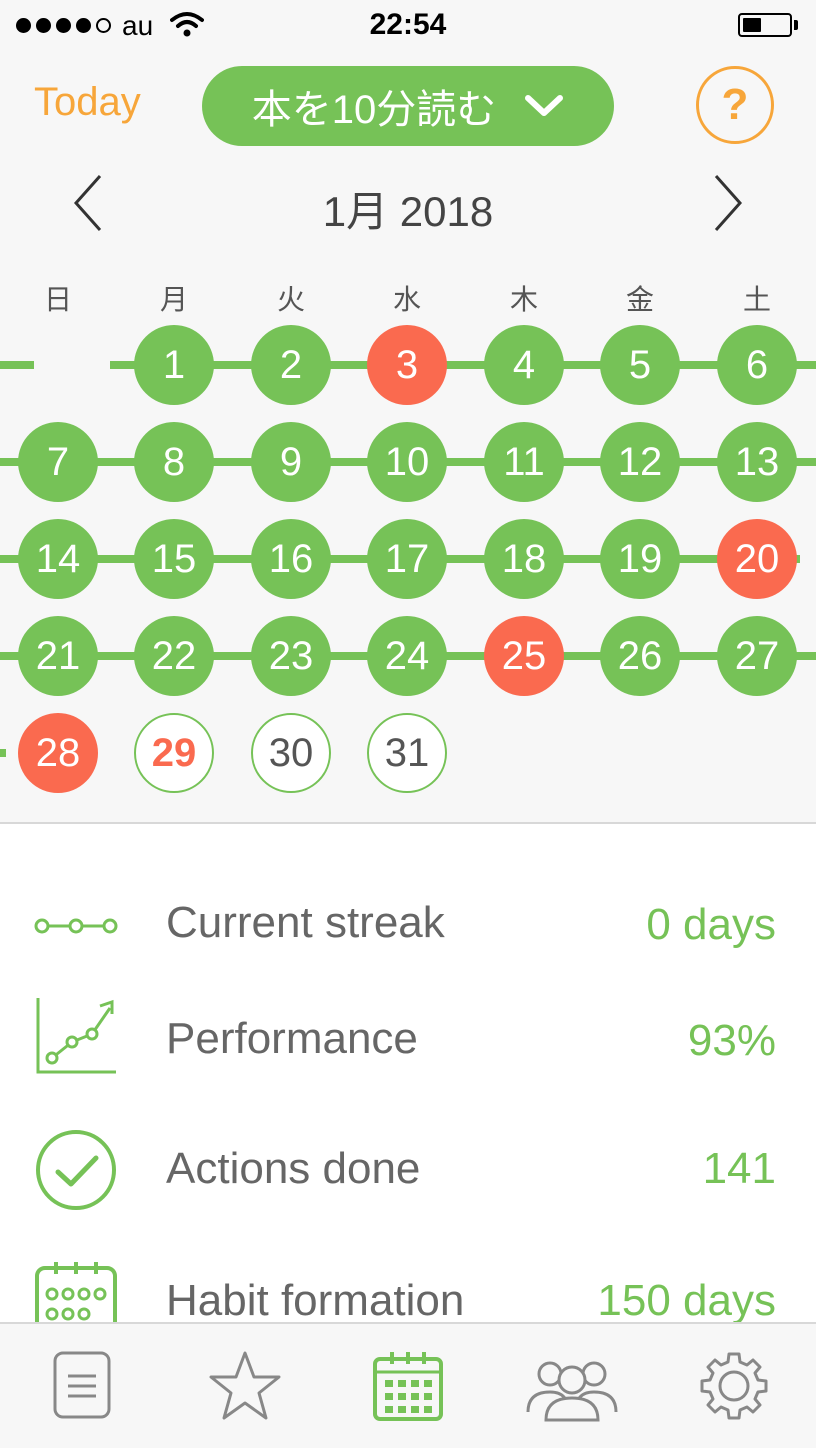 This screenshot has width=816, height=1448. I want to click on calendar-day: 11, so click(524, 462).